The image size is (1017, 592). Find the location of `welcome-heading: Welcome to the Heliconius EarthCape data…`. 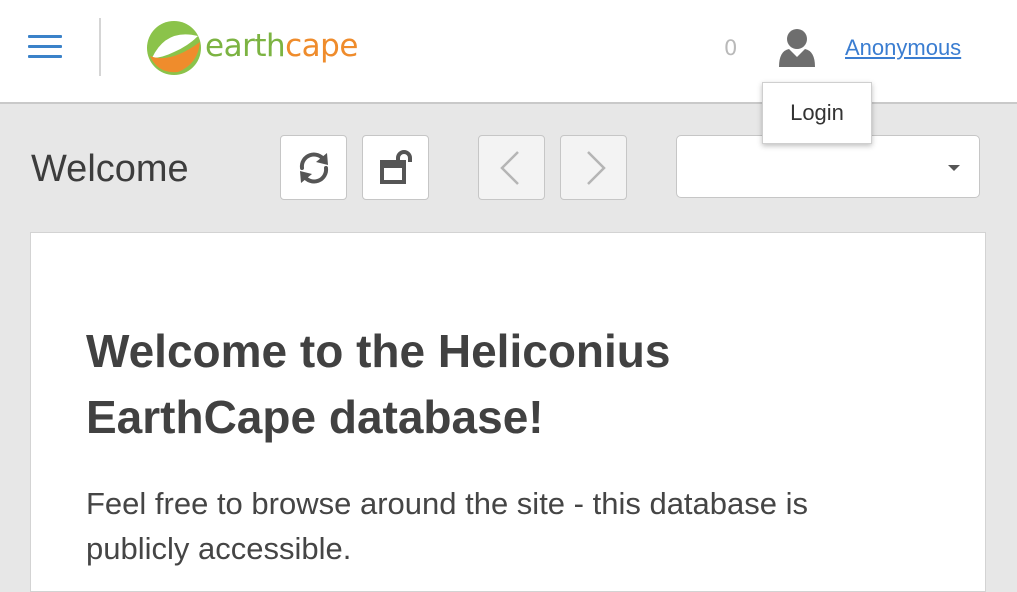

welcome-heading: Welcome to the Heliconius EarthCape data… is located at coordinates (378, 384).